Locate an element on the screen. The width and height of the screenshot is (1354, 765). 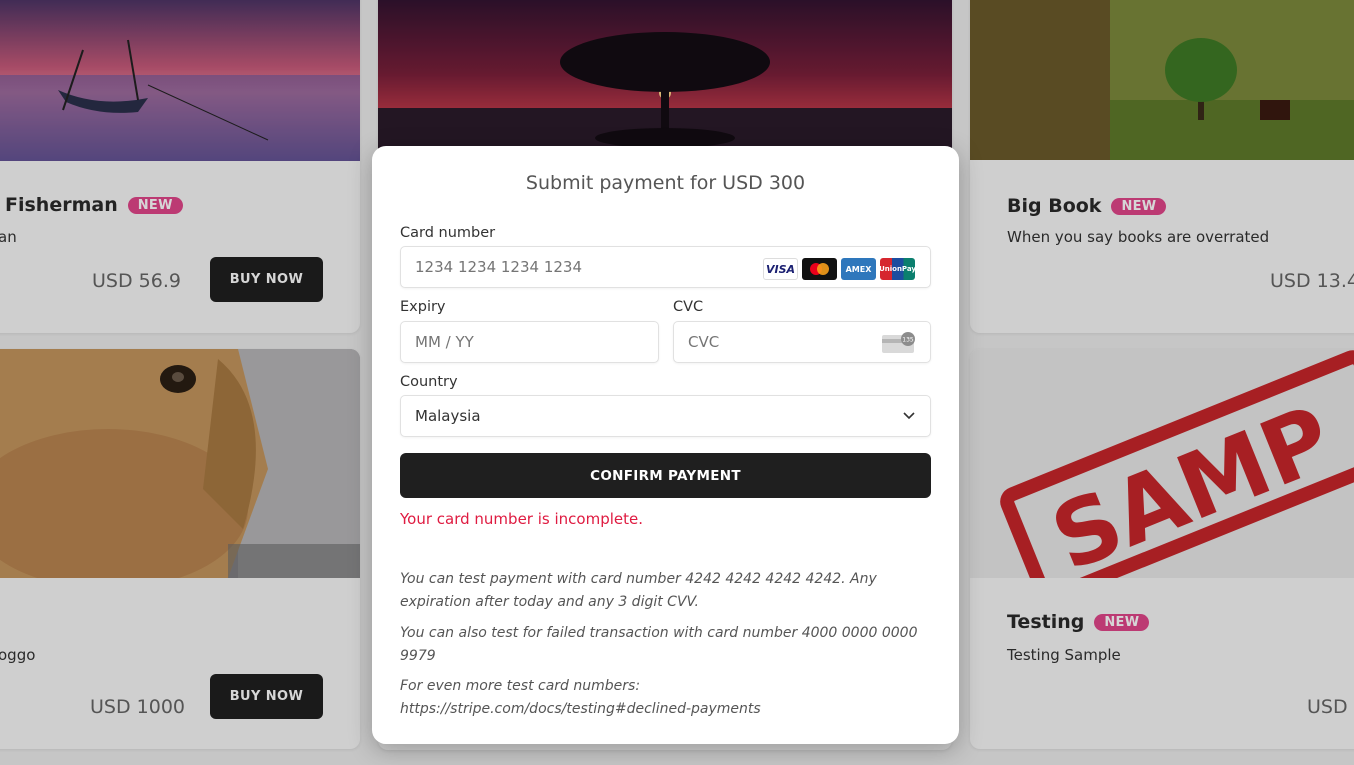
cvc-card-icon: 135 is located at coordinates (898, 342).